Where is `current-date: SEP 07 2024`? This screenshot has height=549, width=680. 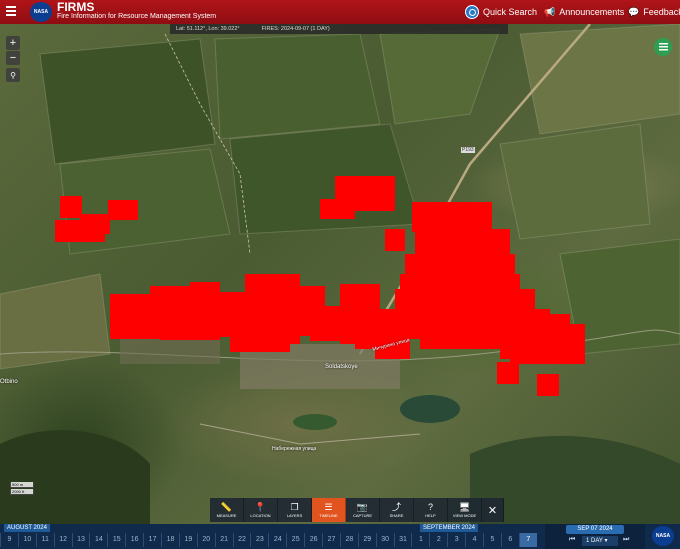 current-date: SEP 07 2024 is located at coordinates (595, 529).